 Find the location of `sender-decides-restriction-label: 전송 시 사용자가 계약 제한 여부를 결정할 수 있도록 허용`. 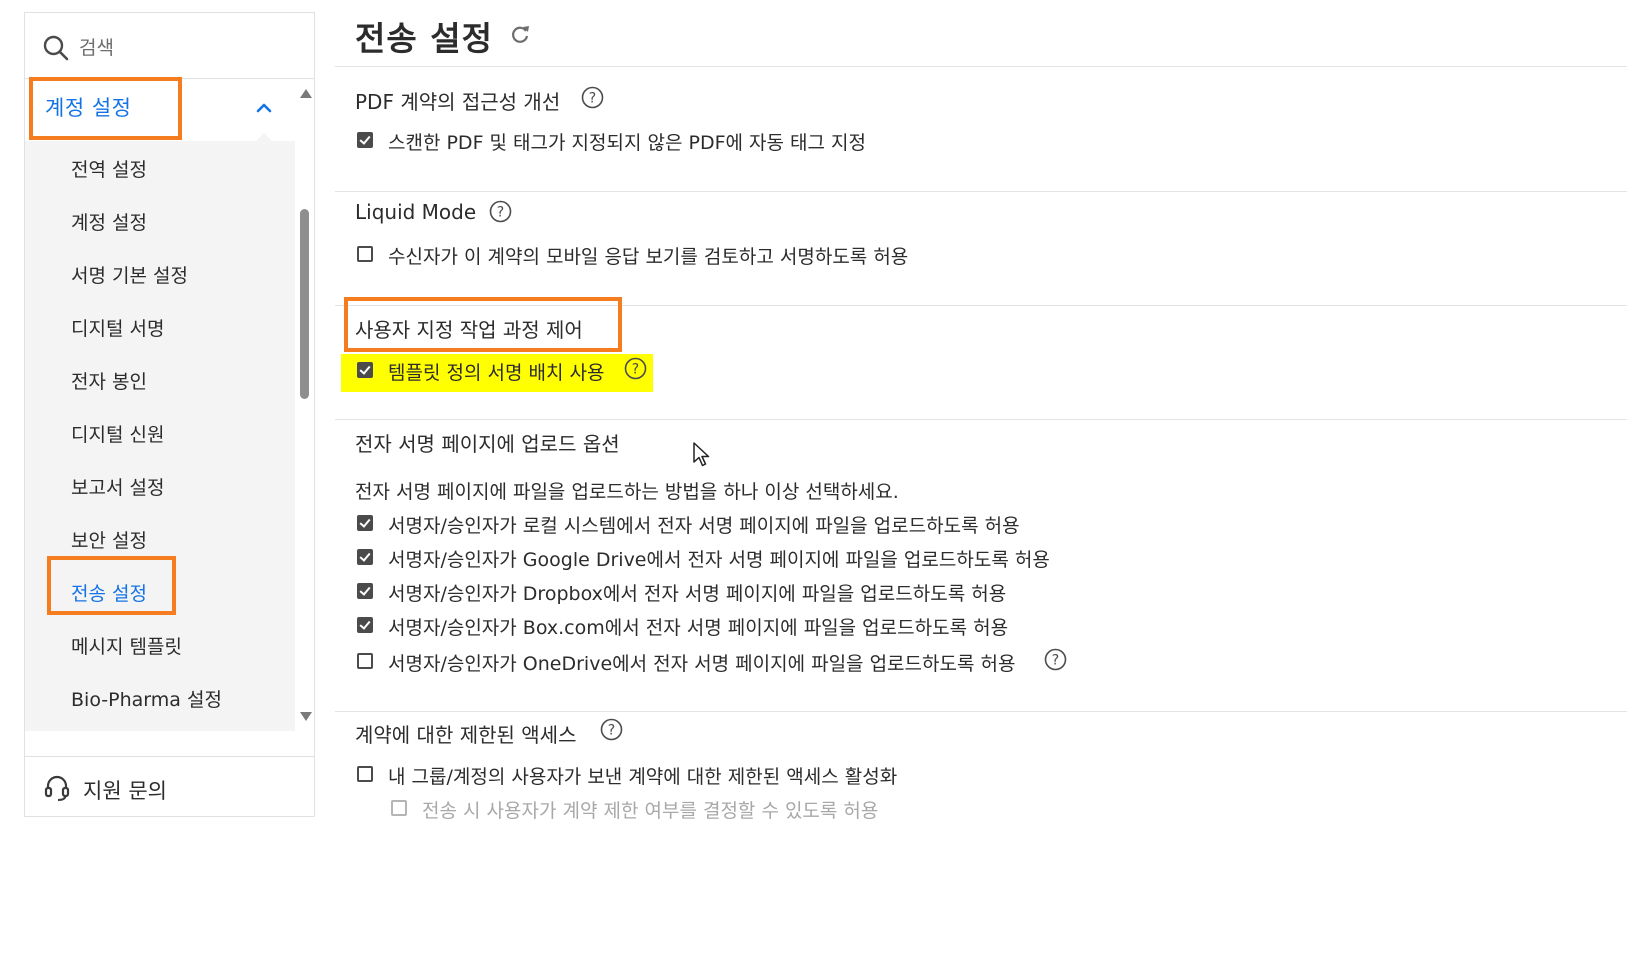

sender-decides-restriction-label: 전송 시 사용자가 계약 제한 여부를 결정할 수 있도록 허용 is located at coordinates (650, 811).